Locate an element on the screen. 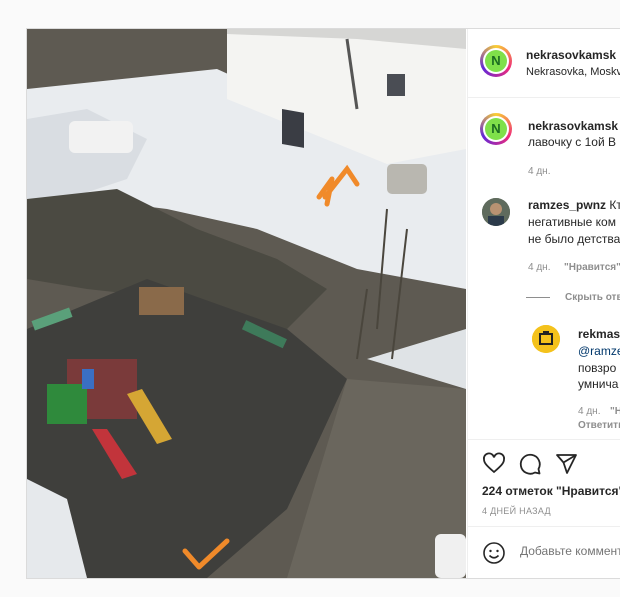 The width and height of the screenshot is (620, 597). reply-line-2: умнича is located at coordinates (598, 384).